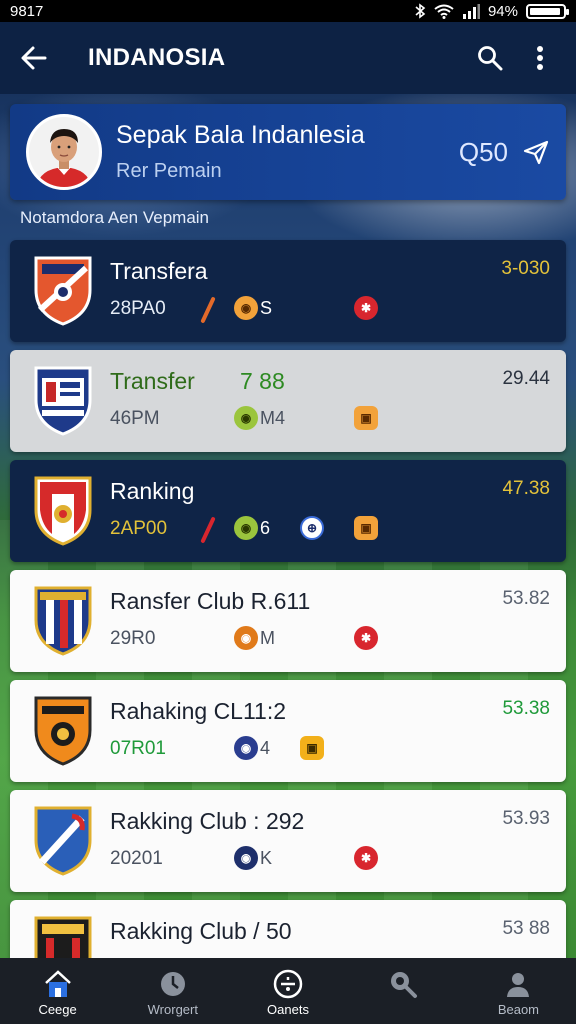  What do you see at coordinates (526, 488) in the screenshot?
I see `row-value: 47.38` at bounding box center [526, 488].